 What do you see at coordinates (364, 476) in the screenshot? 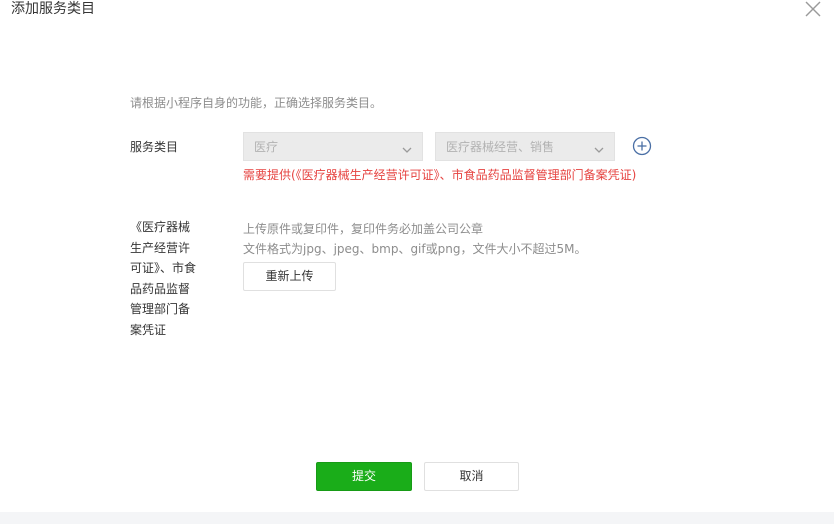
I see `submit-button: 提交` at bounding box center [364, 476].